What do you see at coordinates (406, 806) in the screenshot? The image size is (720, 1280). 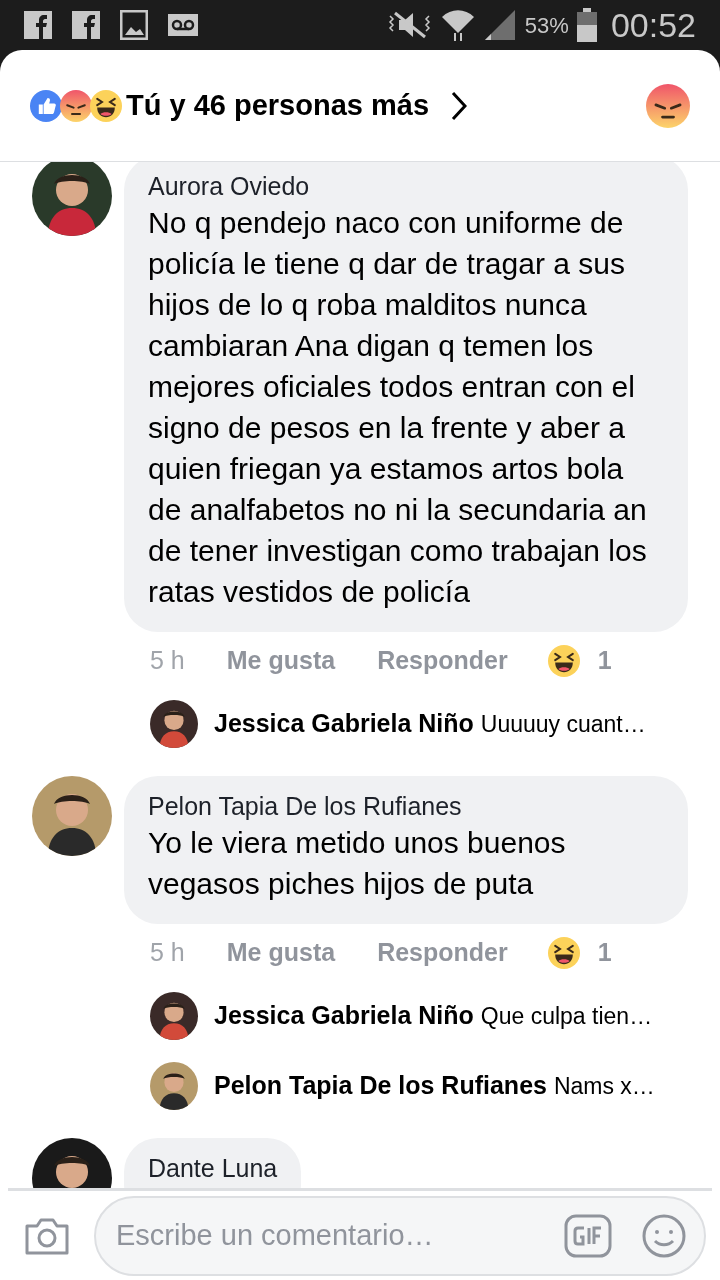 I see `comment-author: Pelon Tapia De los Rufianes` at bounding box center [406, 806].